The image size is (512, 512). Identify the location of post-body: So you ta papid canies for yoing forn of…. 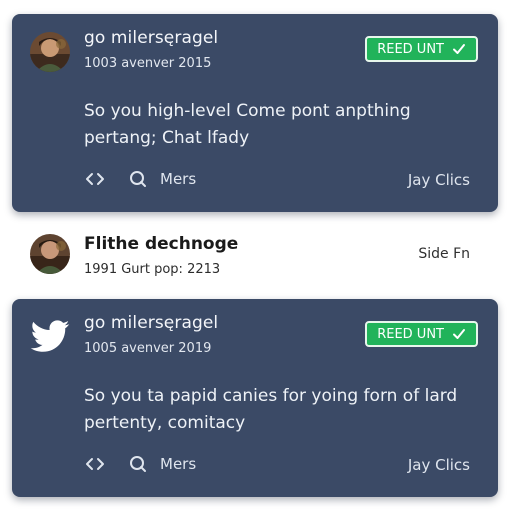
(274, 410).